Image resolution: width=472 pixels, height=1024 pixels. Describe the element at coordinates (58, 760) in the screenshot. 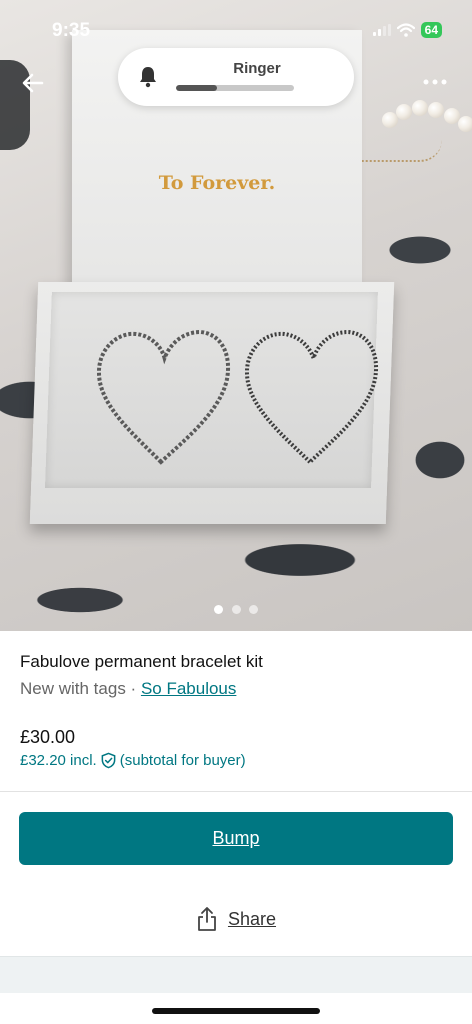

I see `price-incl: £32.20 incl.` at that location.